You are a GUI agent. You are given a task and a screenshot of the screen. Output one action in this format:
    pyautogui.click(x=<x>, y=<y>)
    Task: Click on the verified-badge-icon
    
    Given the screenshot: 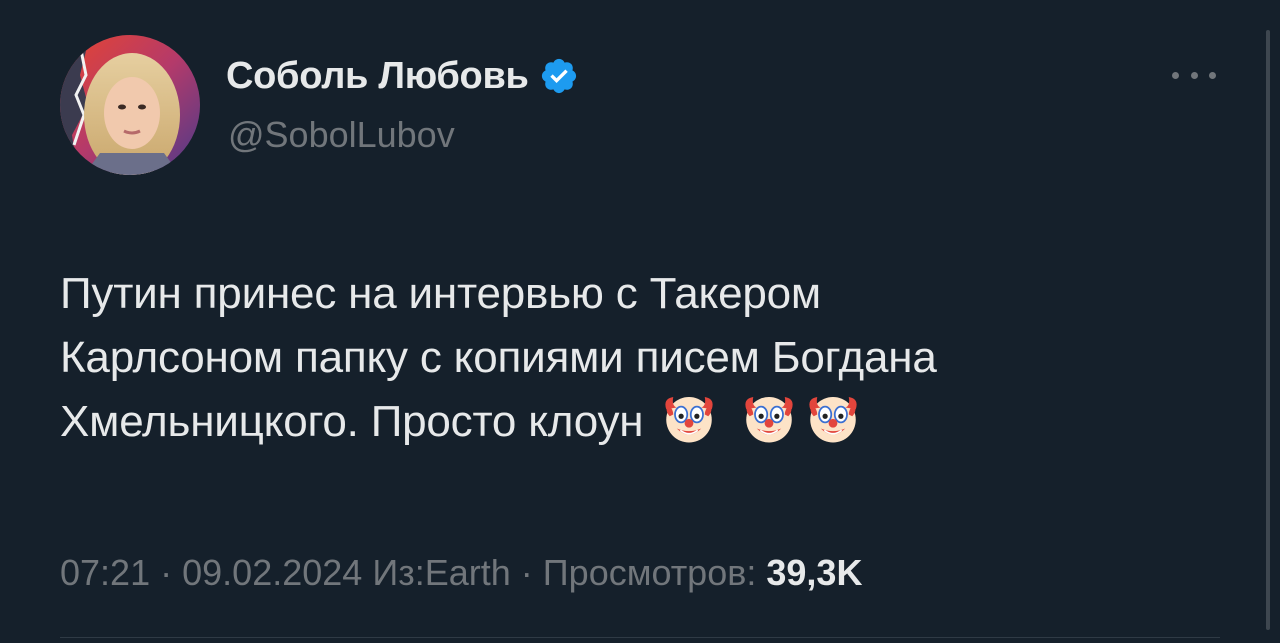 What is the action you would take?
    pyautogui.click(x=558, y=76)
    